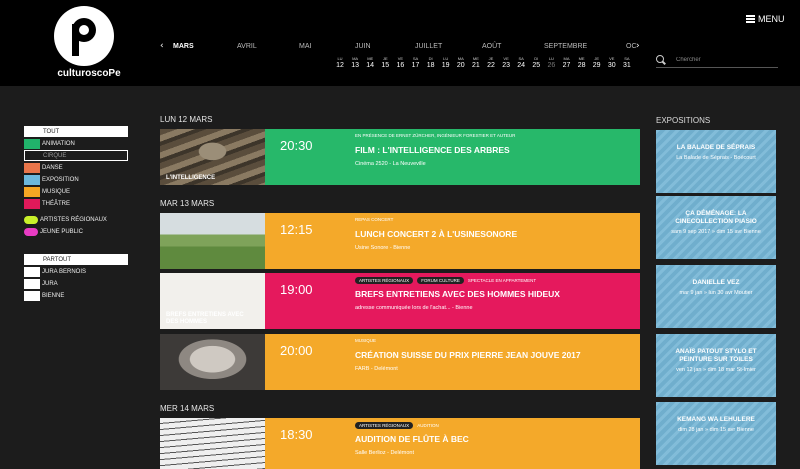 This screenshot has width=800, height=469. I want to click on logo-wordmark: culturoscoPe, so click(89, 73).